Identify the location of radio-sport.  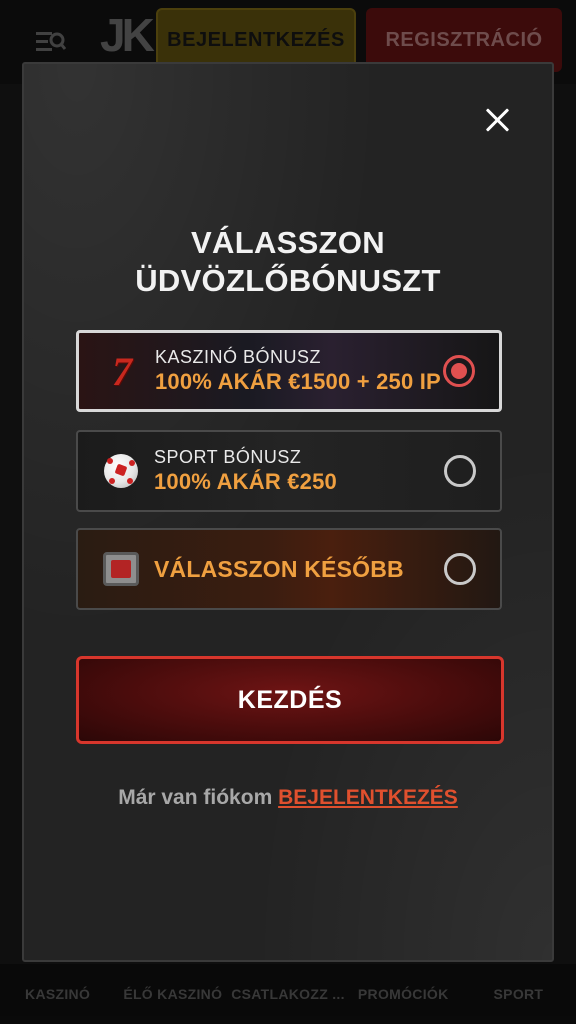
(460, 471).